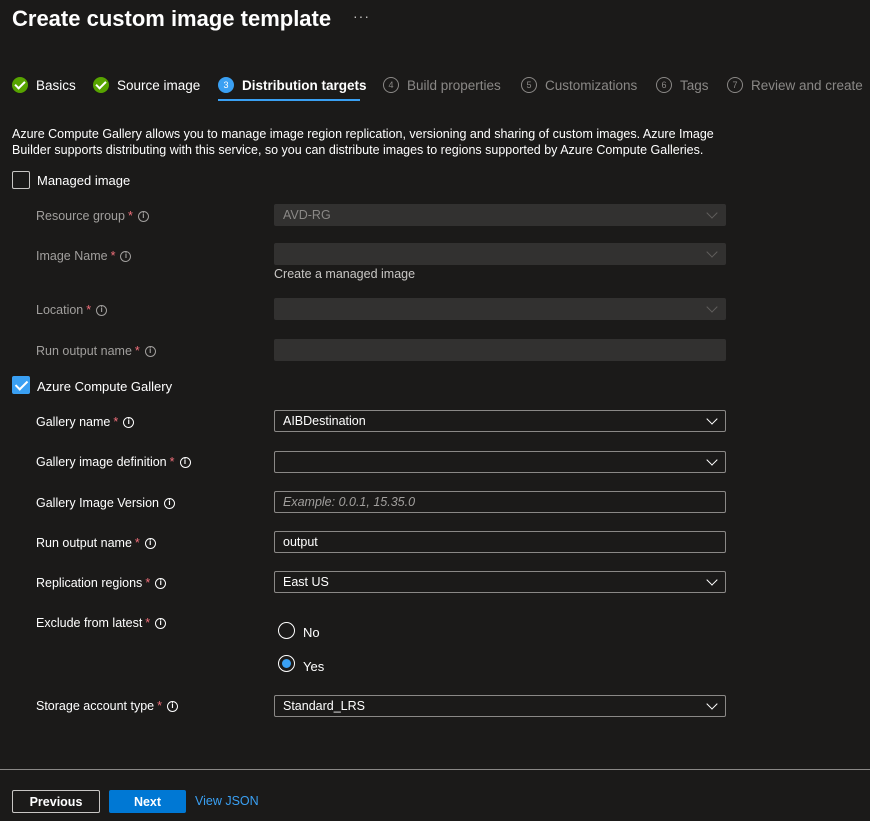 The width and height of the screenshot is (870, 821). I want to click on tab-customizations: 5 Customizations, so click(579, 85).